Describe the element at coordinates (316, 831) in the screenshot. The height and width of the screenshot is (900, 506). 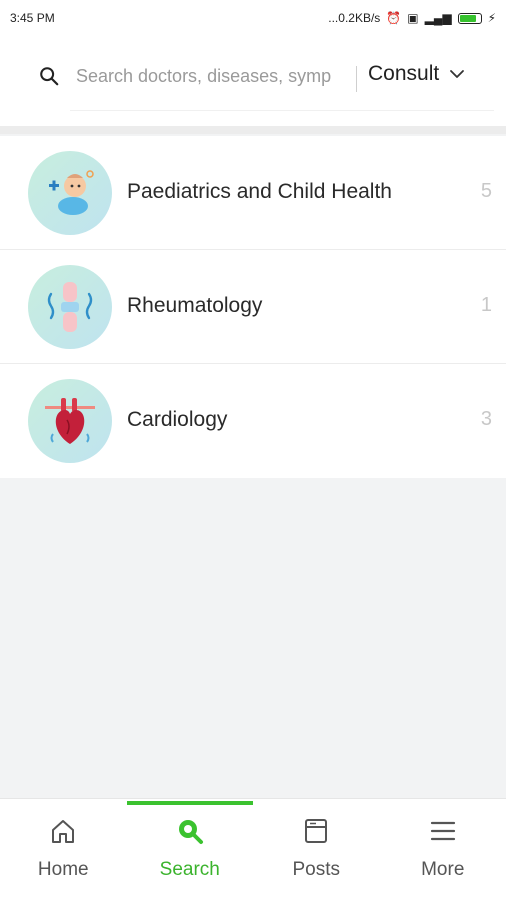
I see `posts-icon` at that location.